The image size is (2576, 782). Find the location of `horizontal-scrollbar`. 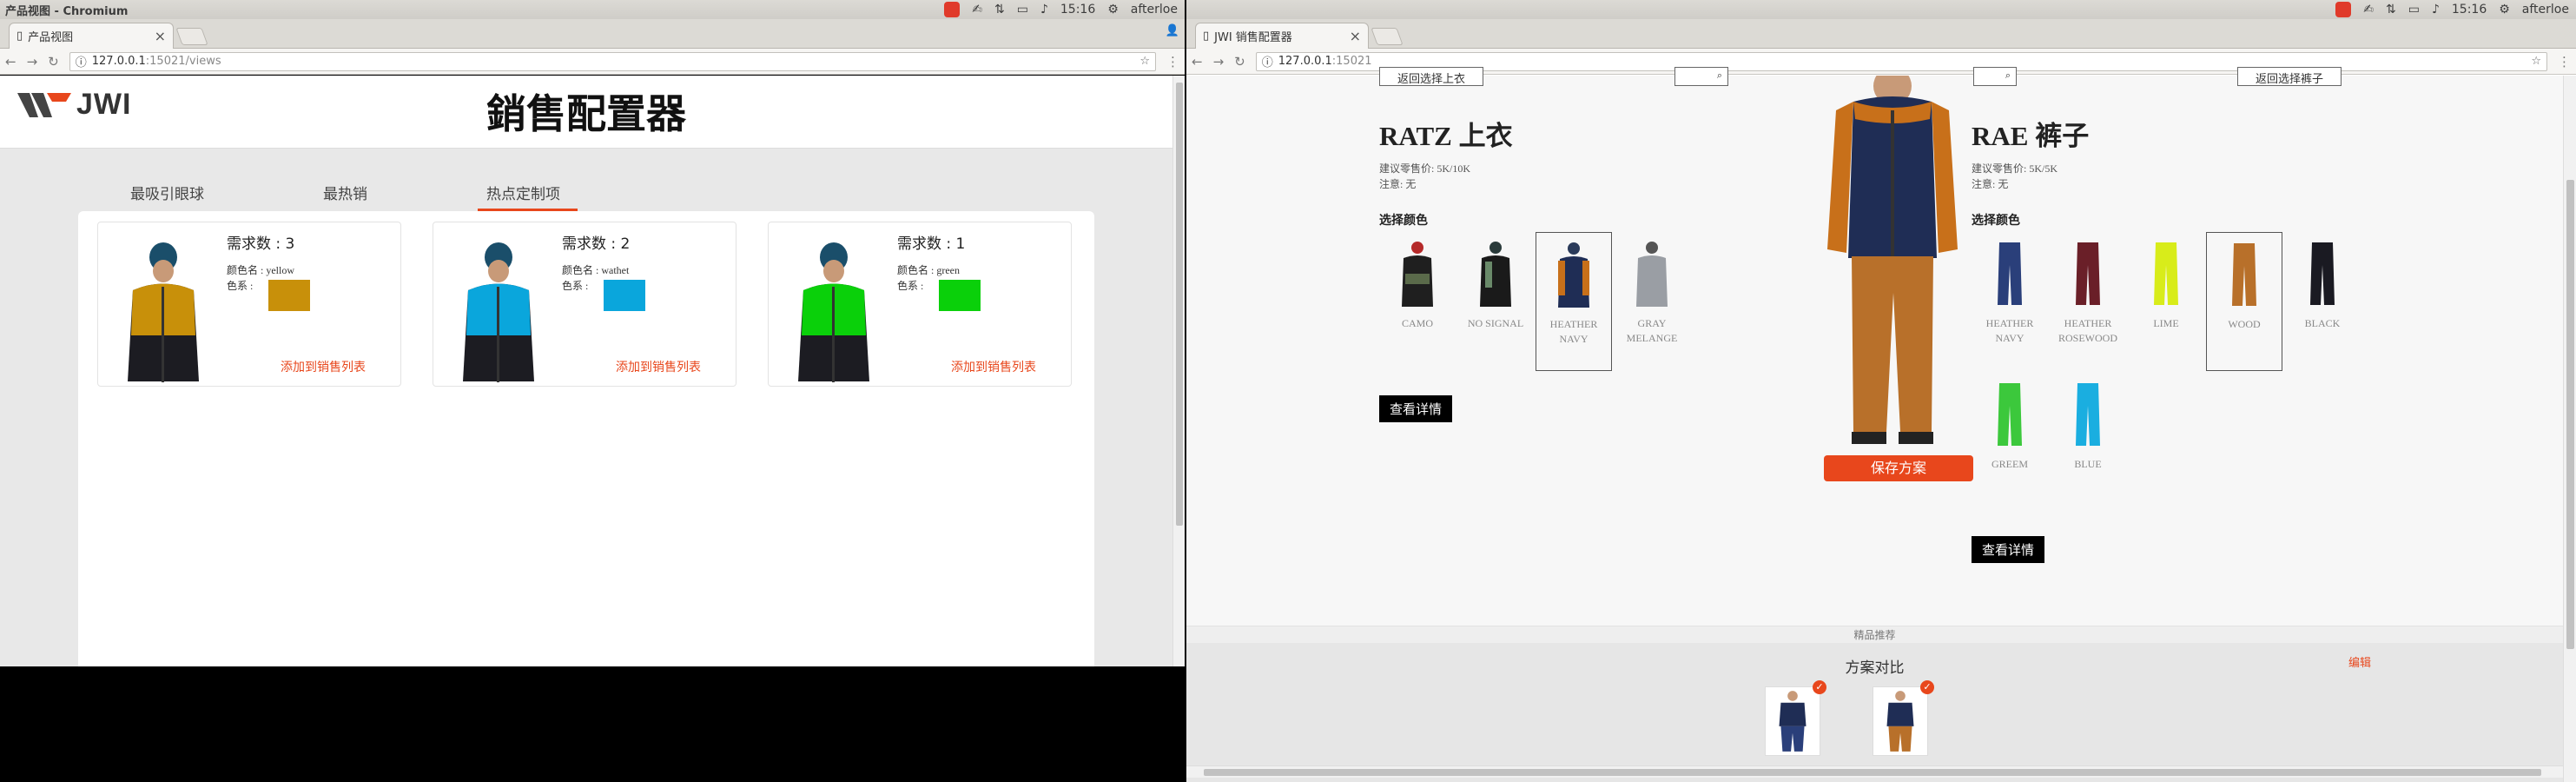

horizontal-scrollbar is located at coordinates (1875, 772).